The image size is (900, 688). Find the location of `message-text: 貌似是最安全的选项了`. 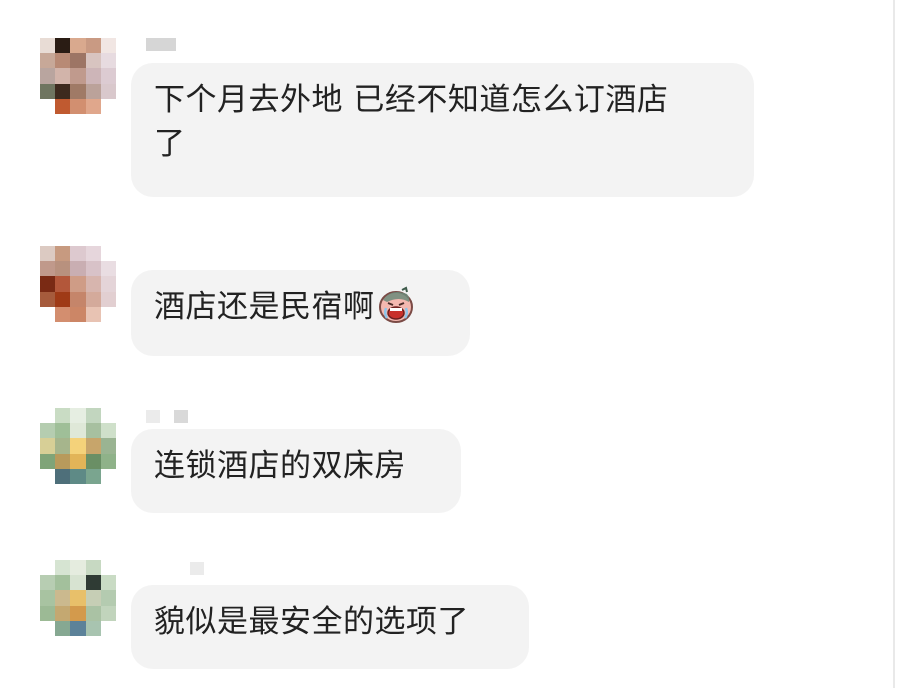

message-text: 貌似是最安全的选项了 is located at coordinates (311, 622).